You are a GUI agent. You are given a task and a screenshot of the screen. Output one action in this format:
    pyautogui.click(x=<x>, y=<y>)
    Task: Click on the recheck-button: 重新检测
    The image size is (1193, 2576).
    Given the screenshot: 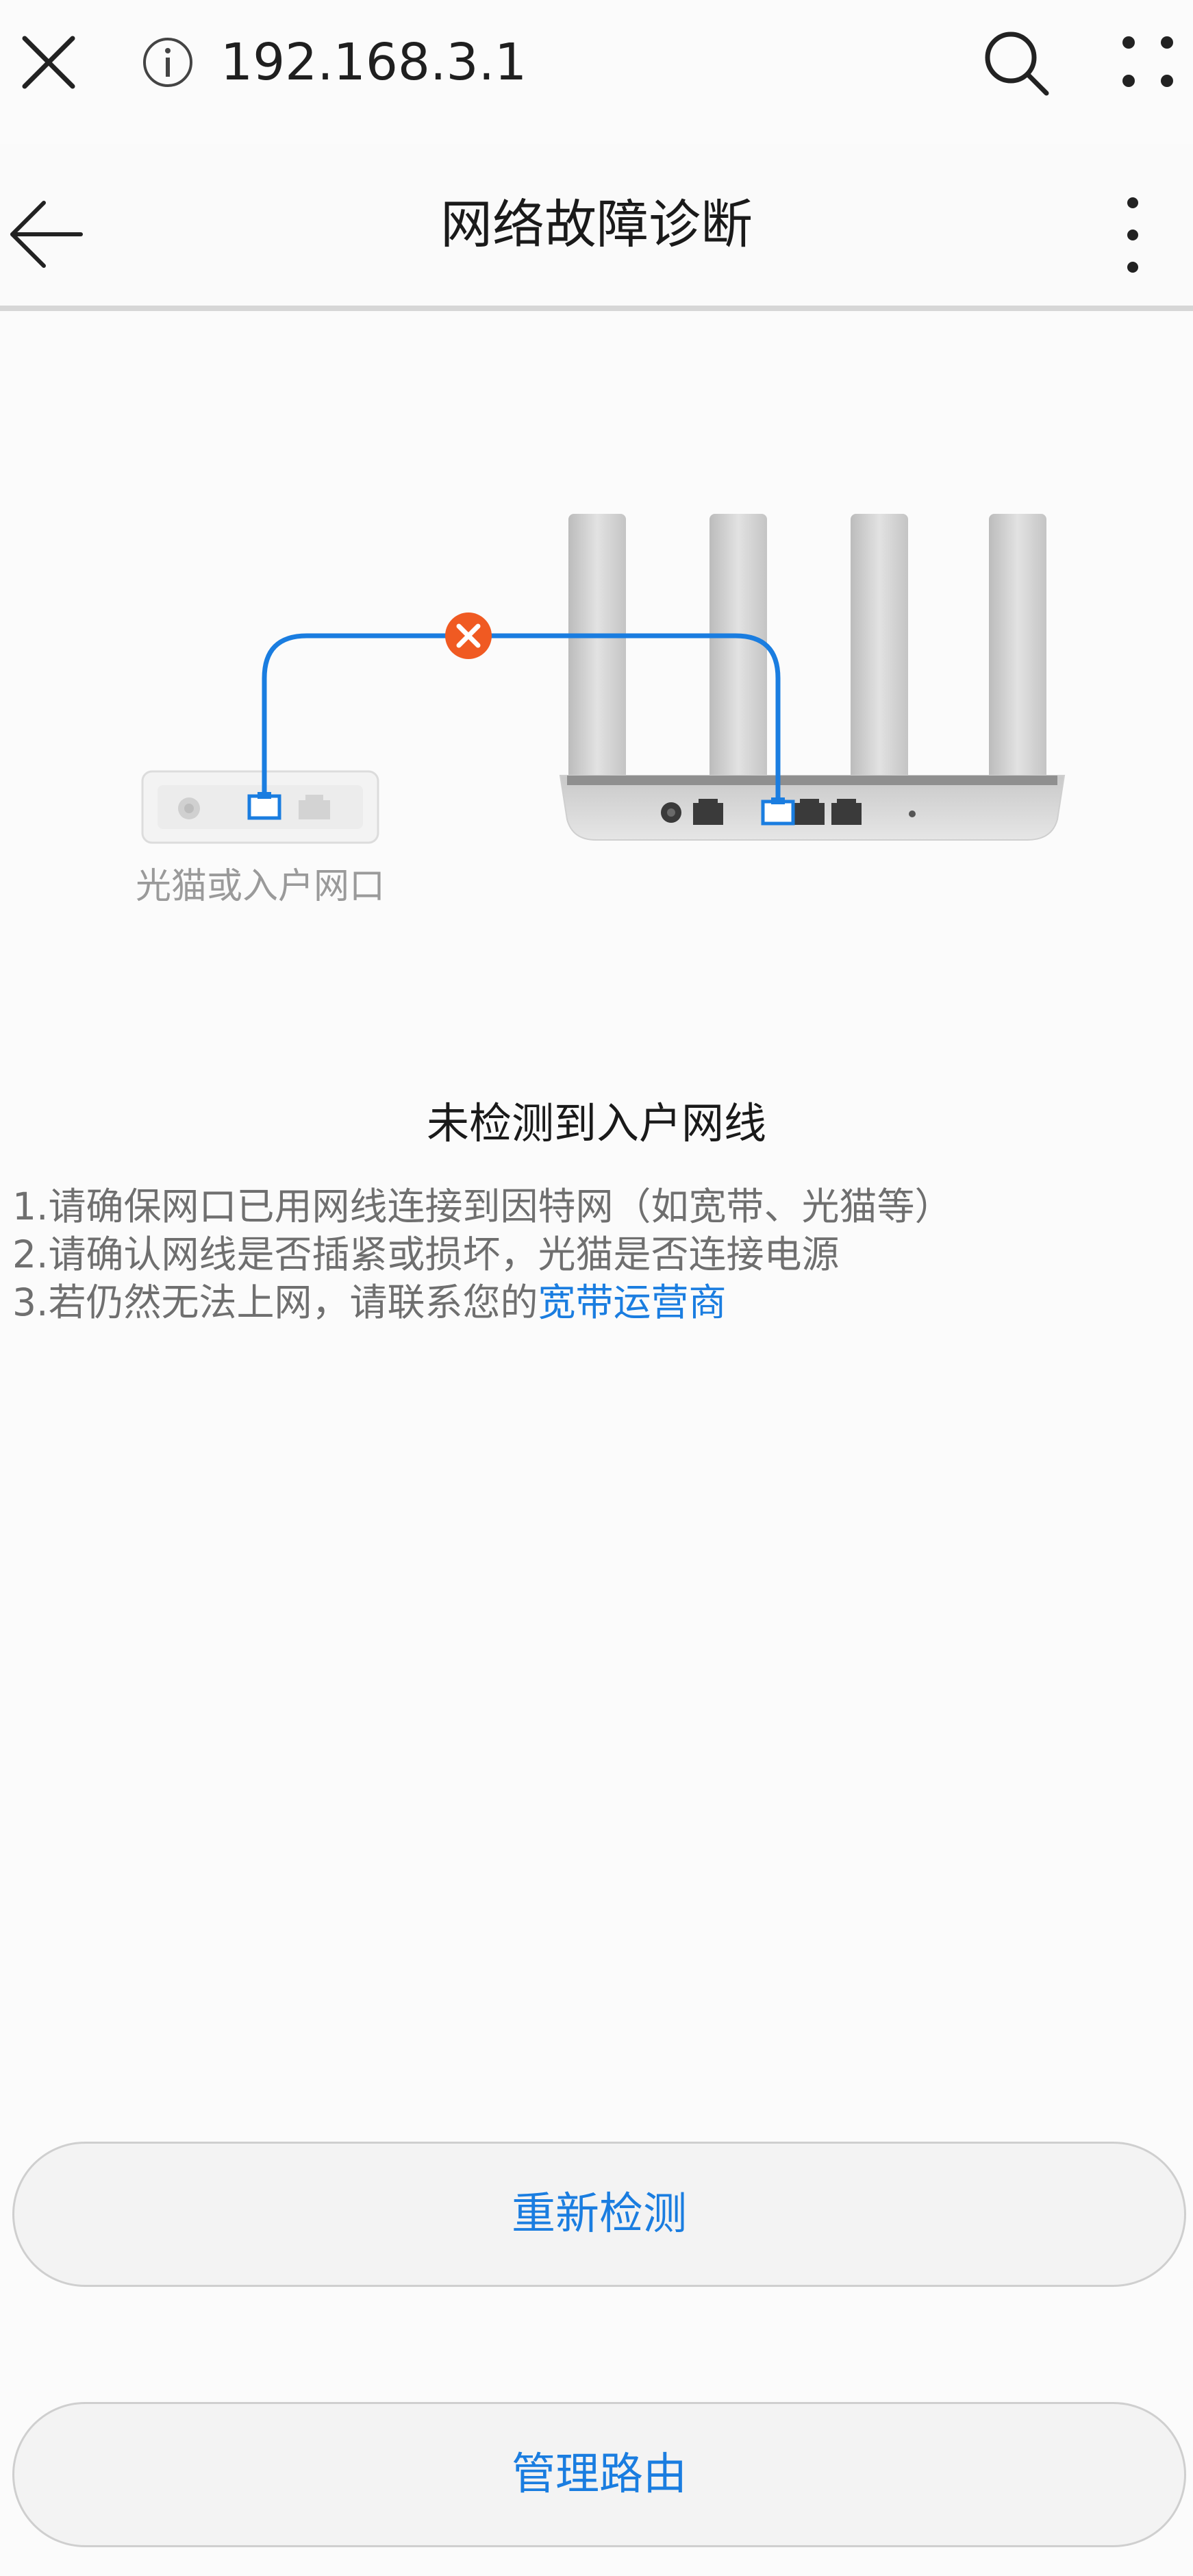 What is the action you would take?
    pyautogui.click(x=599, y=2214)
    